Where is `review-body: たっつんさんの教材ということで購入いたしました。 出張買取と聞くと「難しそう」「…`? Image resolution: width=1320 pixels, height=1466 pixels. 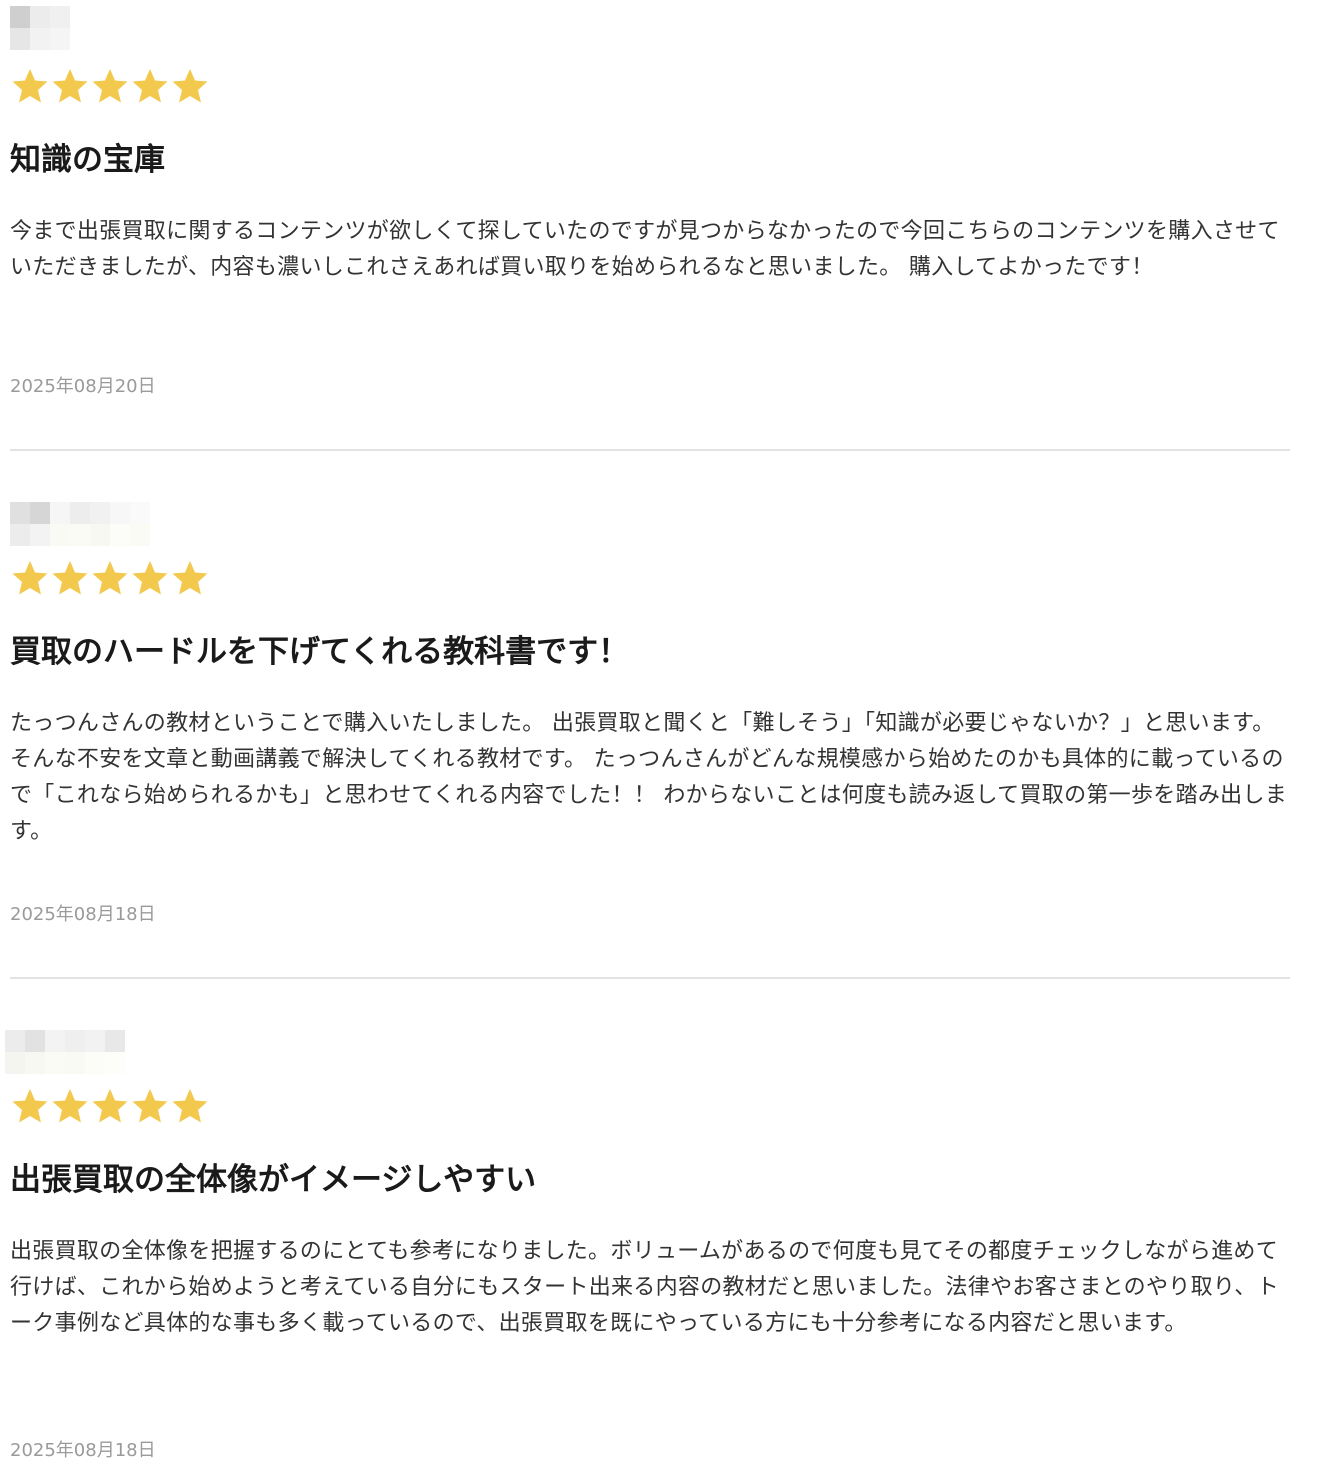 review-body: たっつんさんの教材ということで購入いたしました。 出張買取と聞くと「難しそう」「… is located at coordinates (649, 777).